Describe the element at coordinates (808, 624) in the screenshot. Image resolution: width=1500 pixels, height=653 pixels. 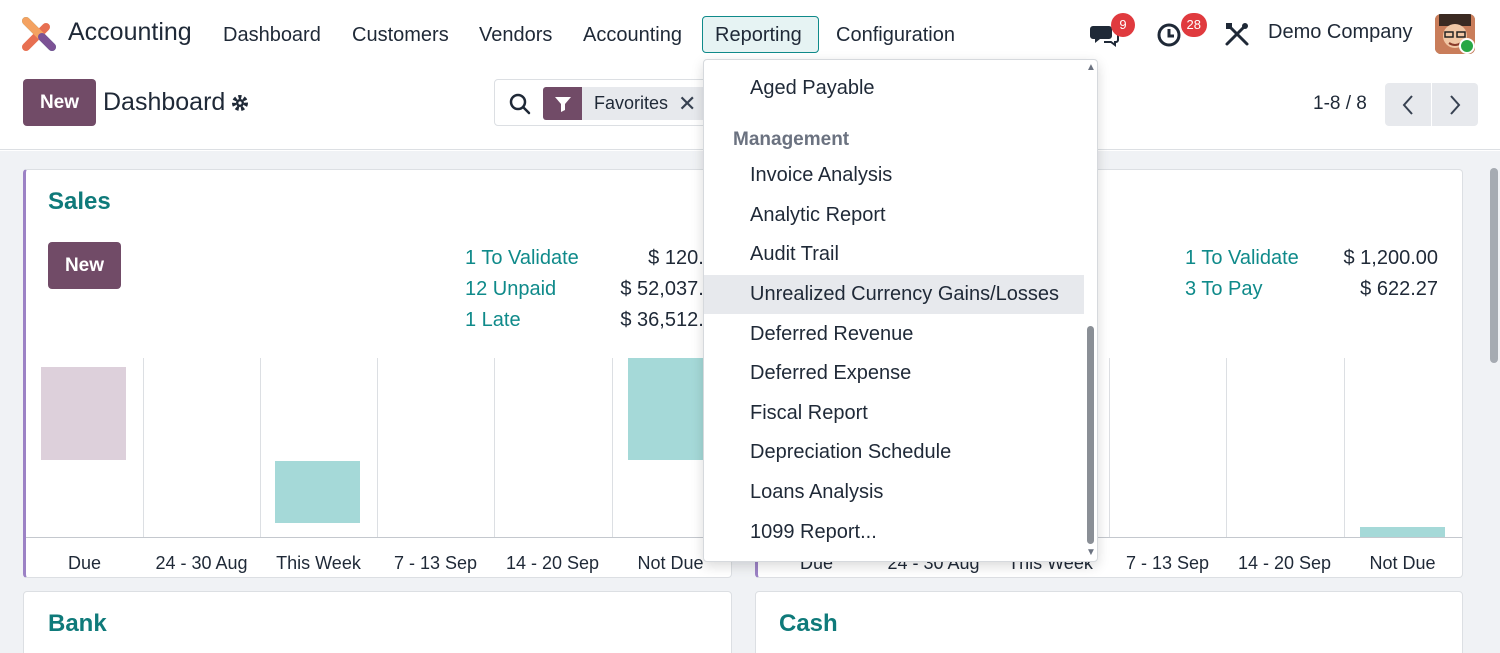
I see `cash-card-title: Cash` at that location.